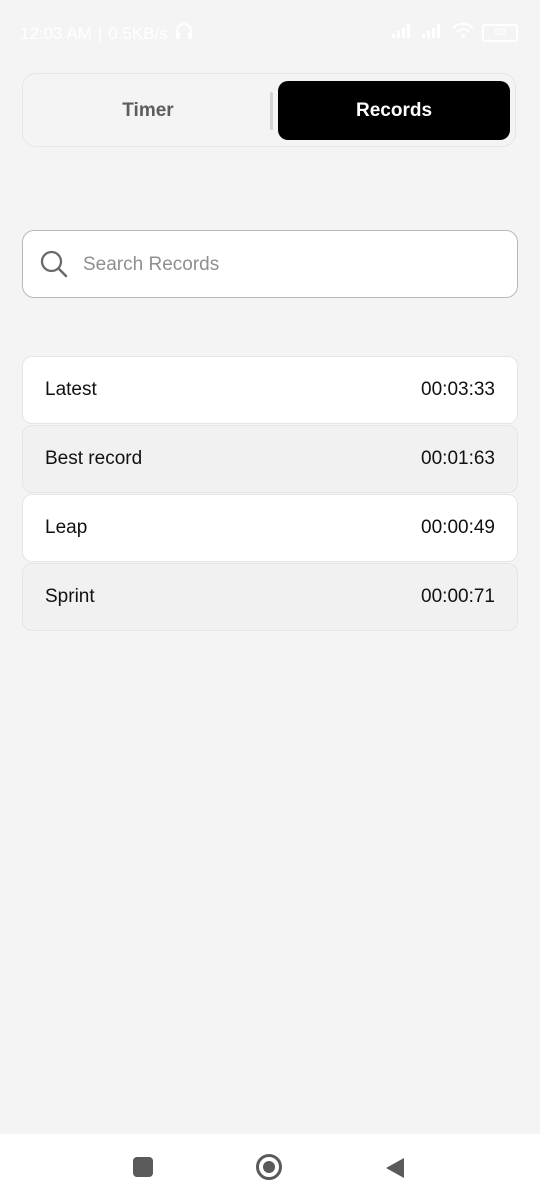 This screenshot has width=540, height=1200. I want to click on record-time: 00:03:33, so click(458, 389).